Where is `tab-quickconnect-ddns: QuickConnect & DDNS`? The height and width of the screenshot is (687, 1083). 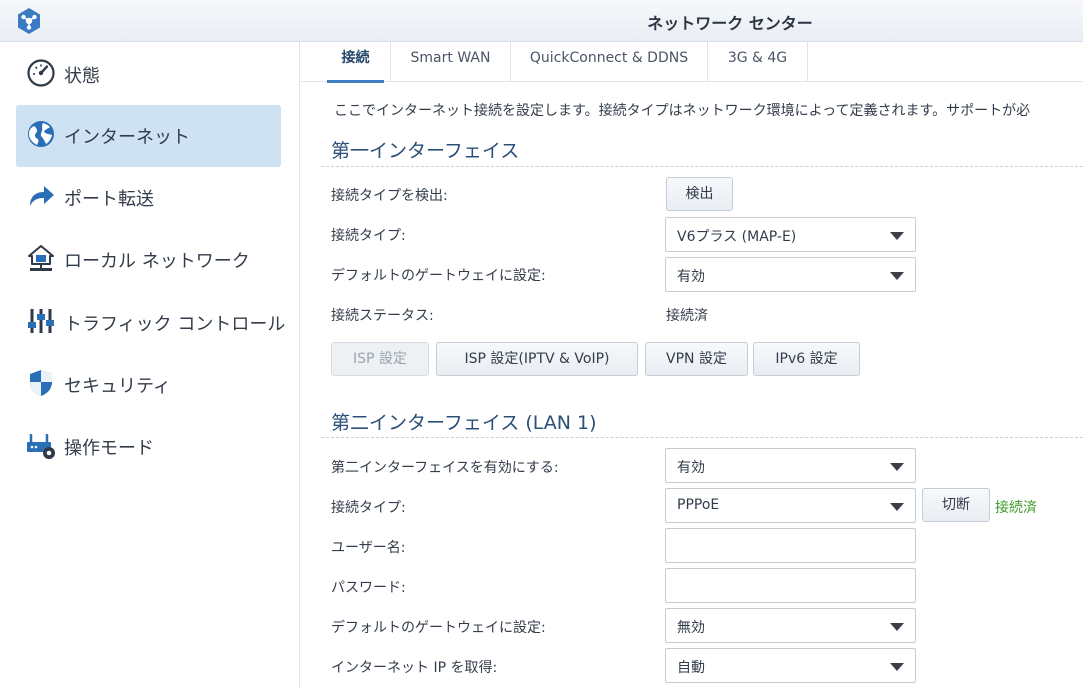
tab-quickconnect-ddns: QuickConnect & DDNS is located at coordinates (609, 62).